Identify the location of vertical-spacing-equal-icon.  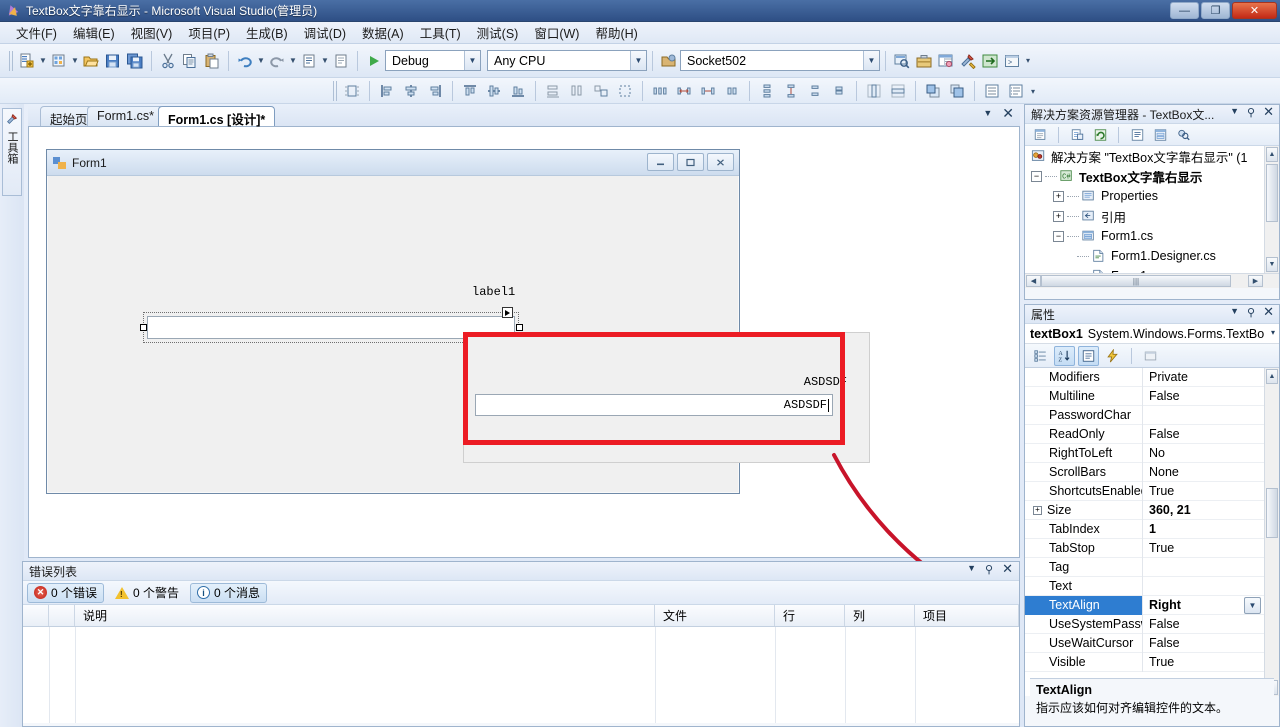
(767, 91).